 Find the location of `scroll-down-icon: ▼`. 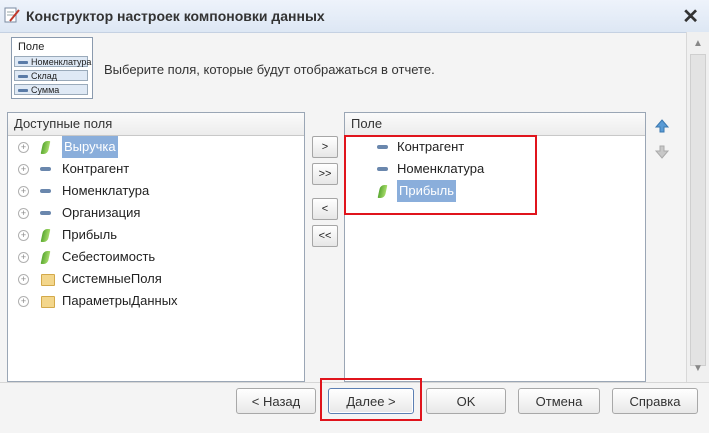

scroll-down-icon: ▼ is located at coordinates (698, 368).